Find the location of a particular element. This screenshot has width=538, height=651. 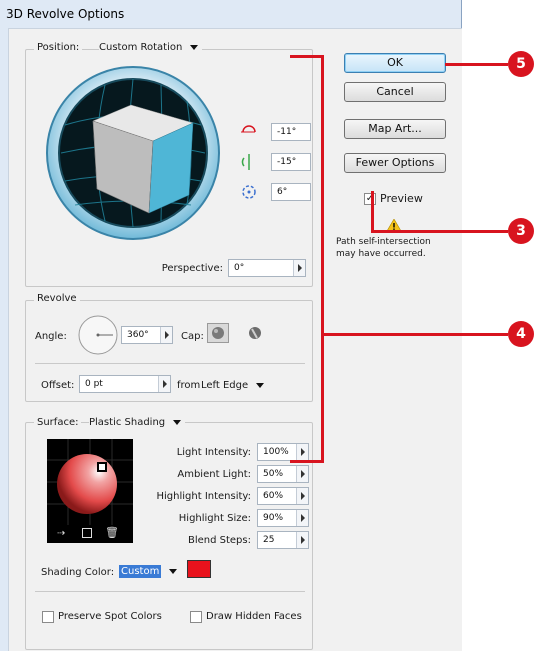

position-header: Position: is located at coordinates (58, 47).